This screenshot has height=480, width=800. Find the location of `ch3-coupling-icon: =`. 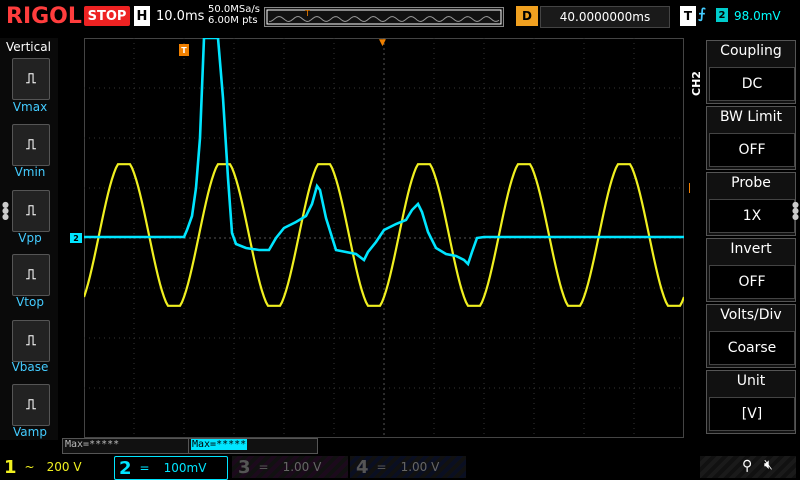

ch3-coupling-icon: = is located at coordinates (263, 467).